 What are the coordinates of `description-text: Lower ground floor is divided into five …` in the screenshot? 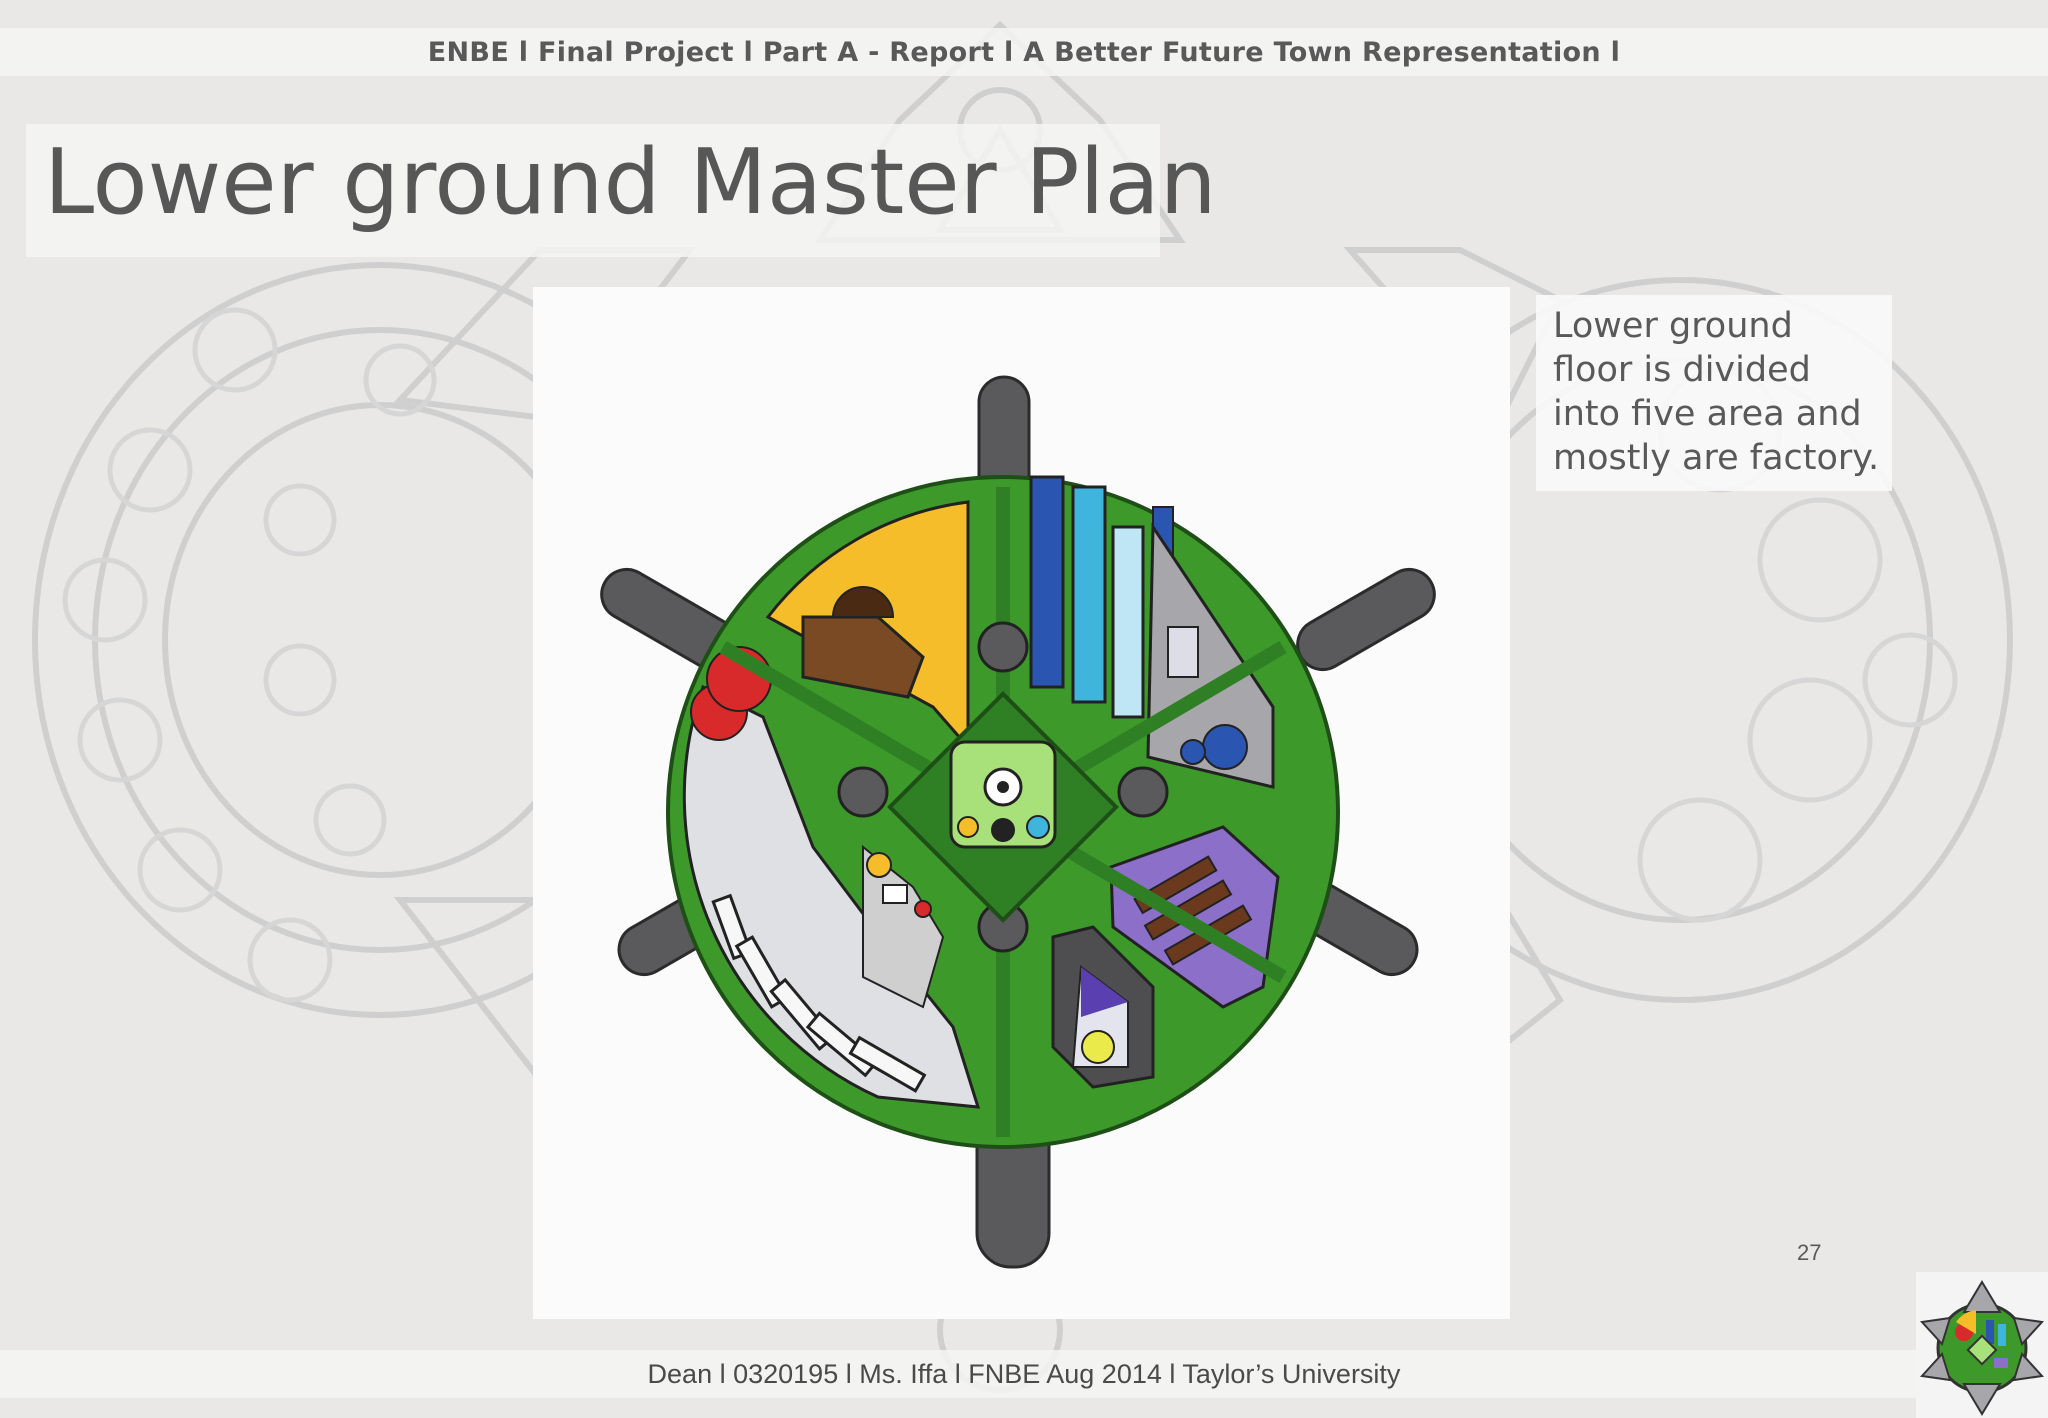 It's located at (1716, 392).